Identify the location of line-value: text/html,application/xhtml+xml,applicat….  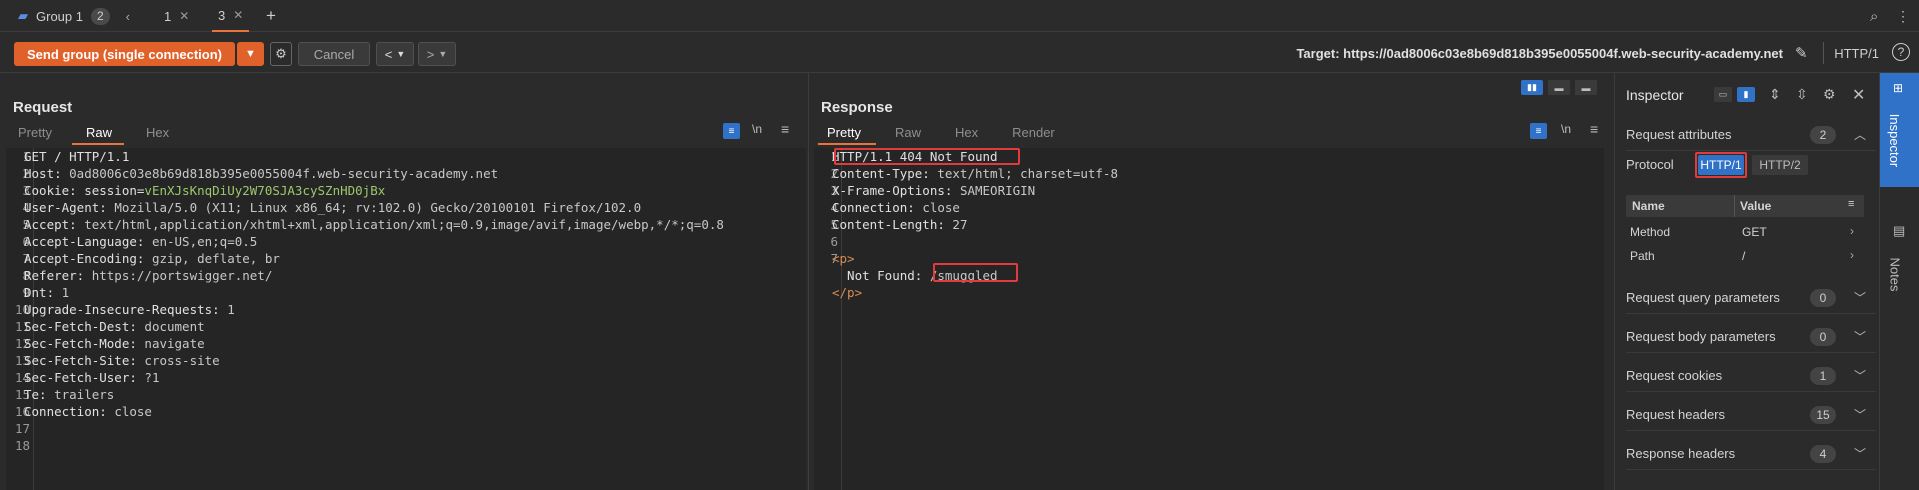
(404, 224).